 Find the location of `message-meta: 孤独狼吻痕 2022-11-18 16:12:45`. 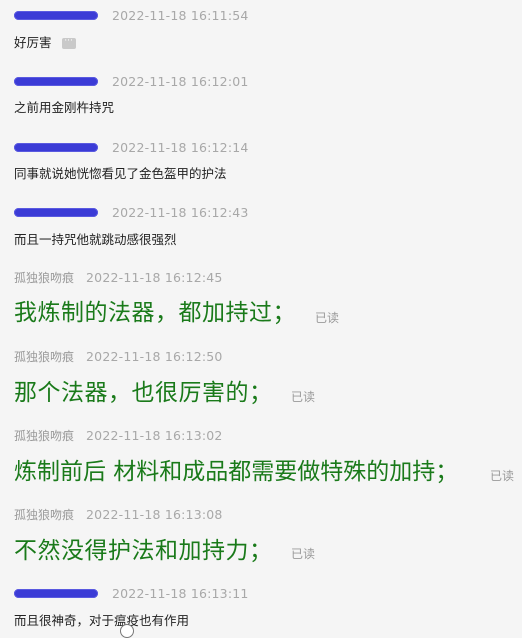

message-meta: 孤独狼吻痕 2022-11-18 16:12:45 is located at coordinates (118, 277).